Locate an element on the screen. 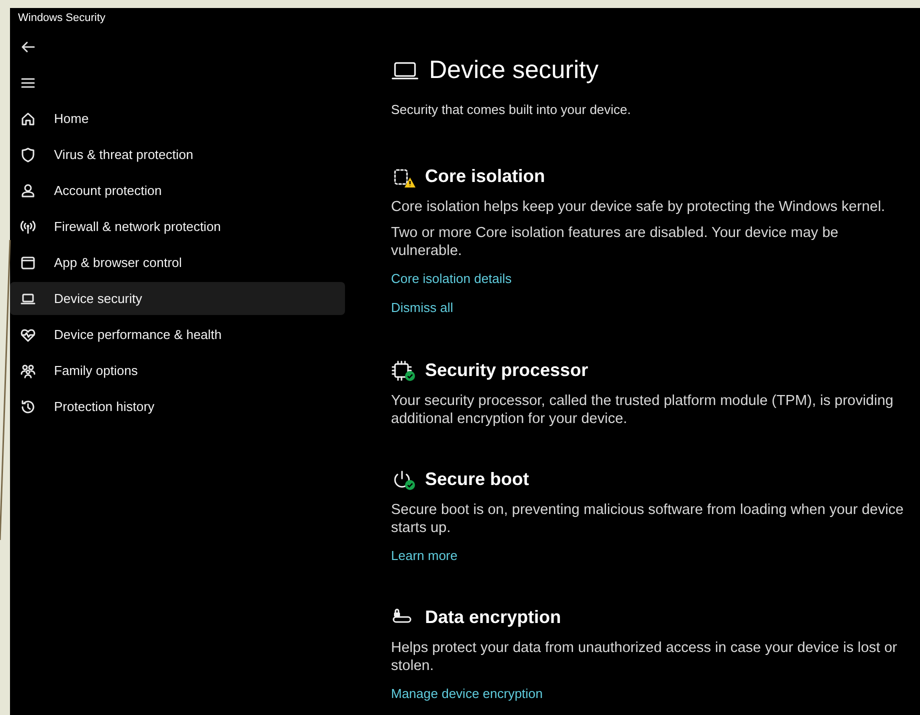 Image resolution: width=920 pixels, height=715 pixels. person-icon is located at coordinates (28, 190).